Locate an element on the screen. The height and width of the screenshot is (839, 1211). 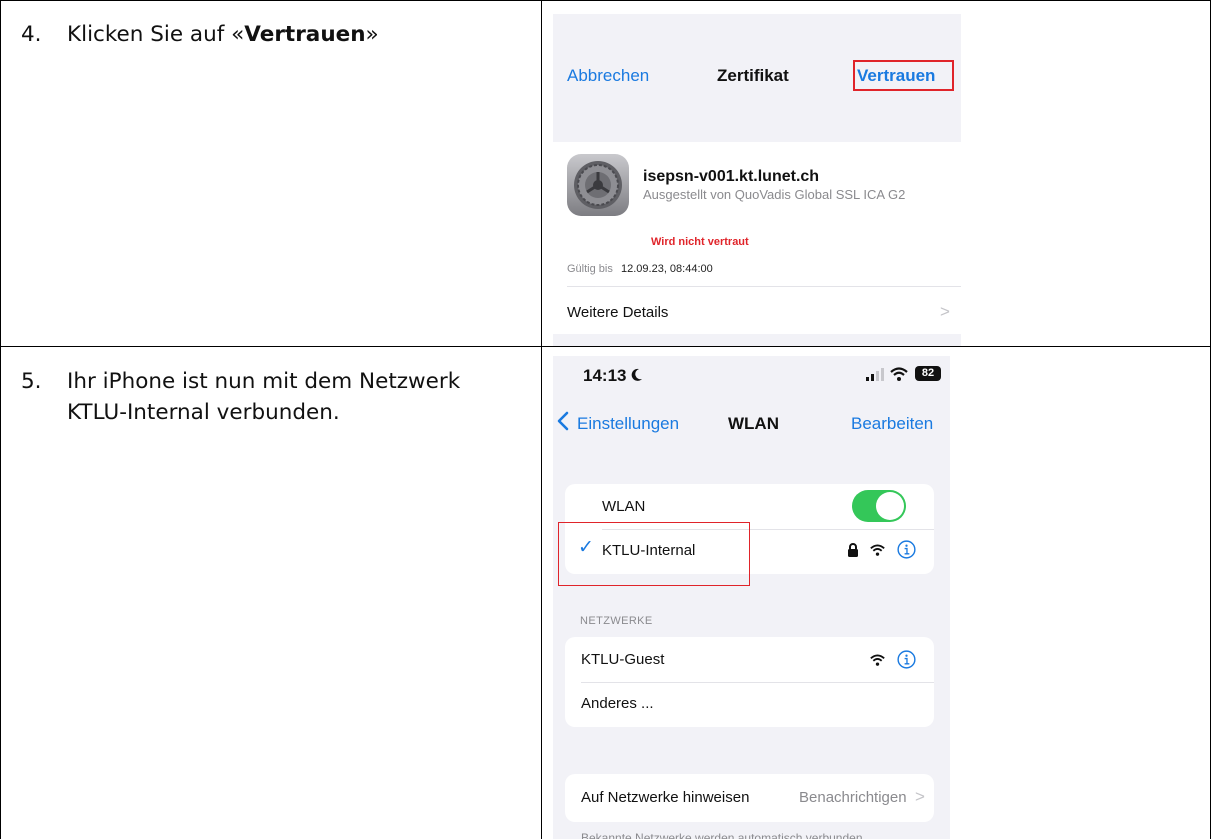
cancel-button: Abbrechen is located at coordinates (608, 76).